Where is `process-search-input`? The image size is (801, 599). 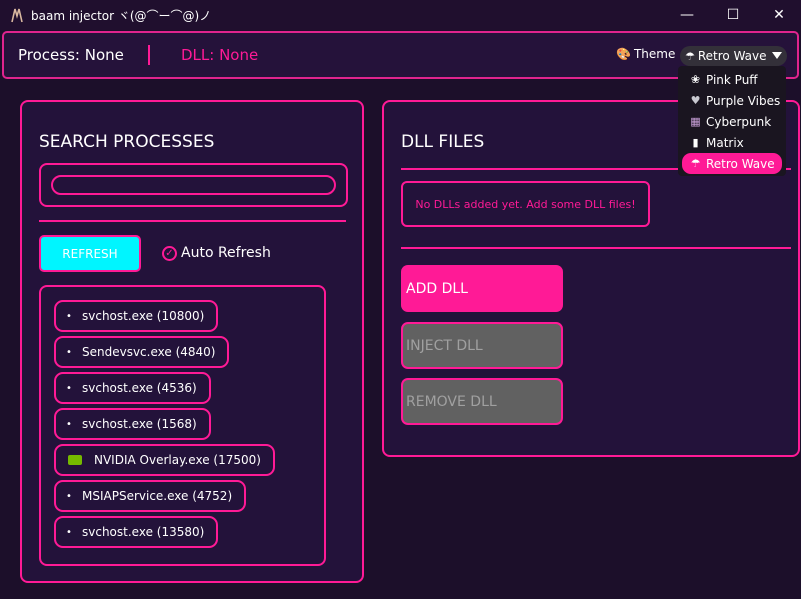
process-search-input is located at coordinates (193, 185).